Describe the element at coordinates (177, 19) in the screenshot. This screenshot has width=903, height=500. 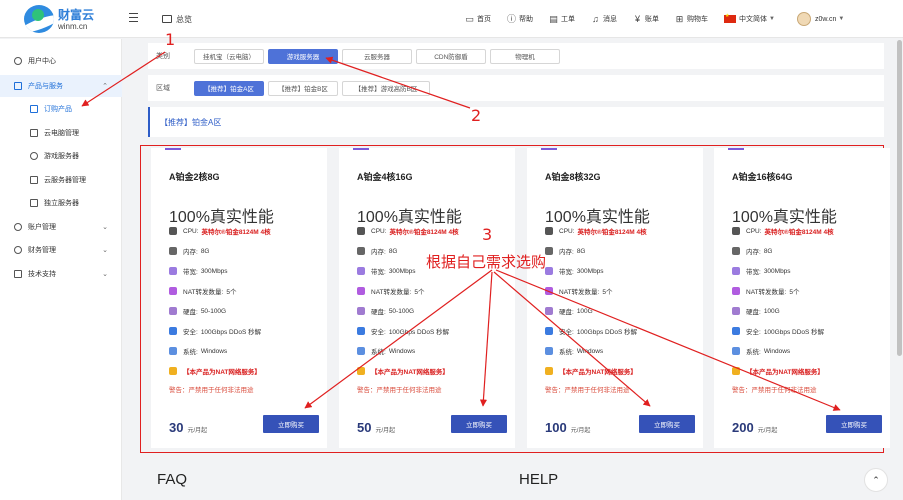
I see `overview-link: 总览` at that location.